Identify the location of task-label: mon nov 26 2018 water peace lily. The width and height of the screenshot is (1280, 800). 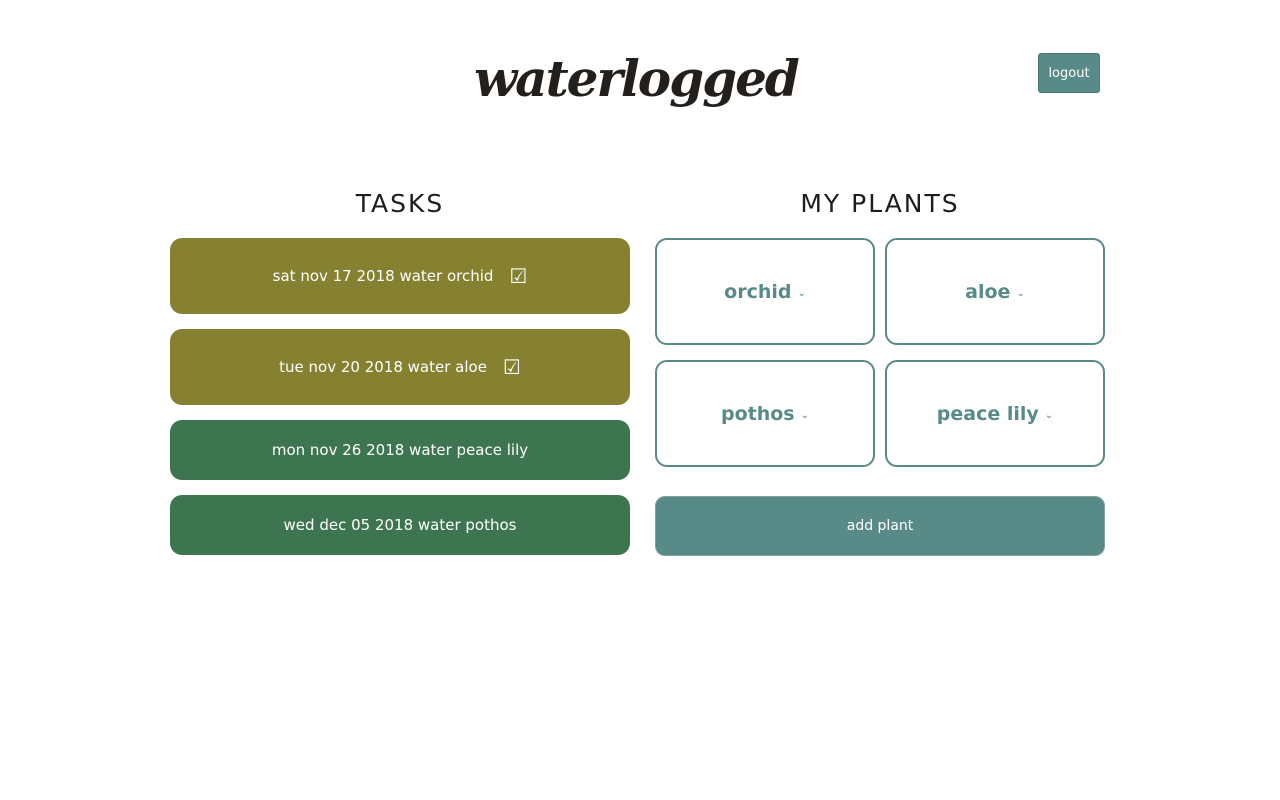
(400, 450).